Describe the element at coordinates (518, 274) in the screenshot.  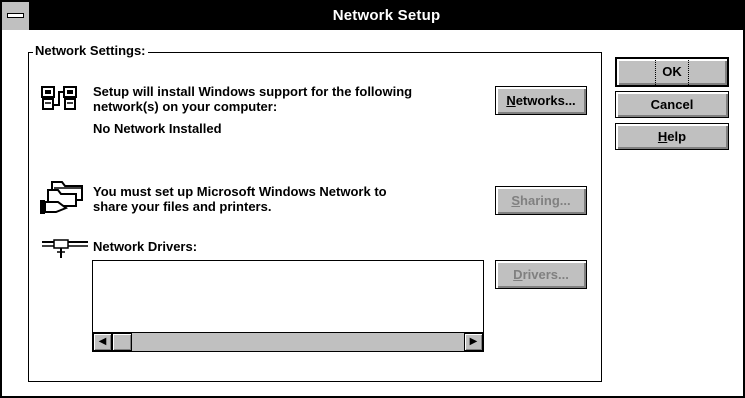
I see `drivers-button-mnemonic: D` at that location.